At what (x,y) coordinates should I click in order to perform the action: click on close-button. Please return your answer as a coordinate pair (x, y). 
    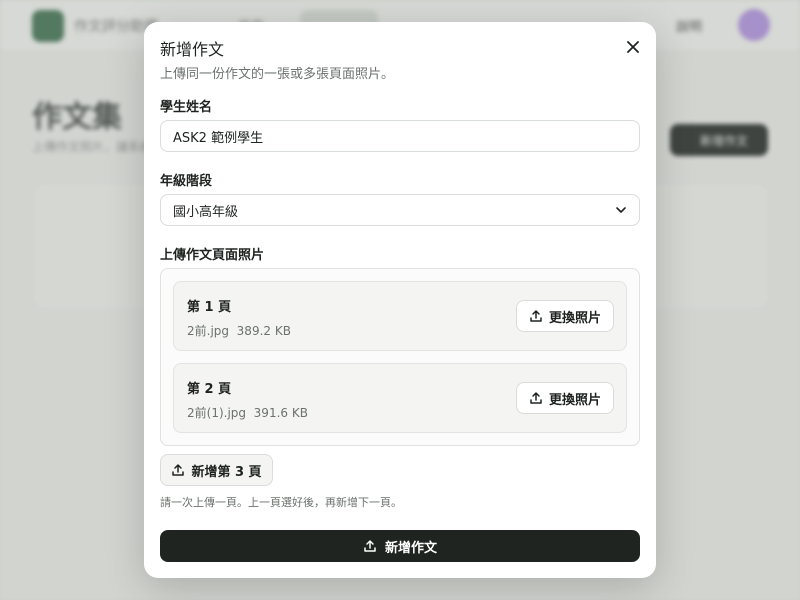
    Looking at the image, I should click on (633, 47).